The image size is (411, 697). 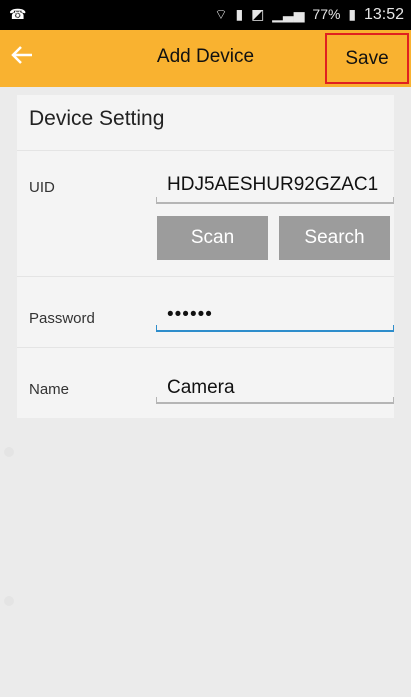 What do you see at coordinates (393, 200) in the screenshot?
I see `uid-tick-right` at bounding box center [393, 200].